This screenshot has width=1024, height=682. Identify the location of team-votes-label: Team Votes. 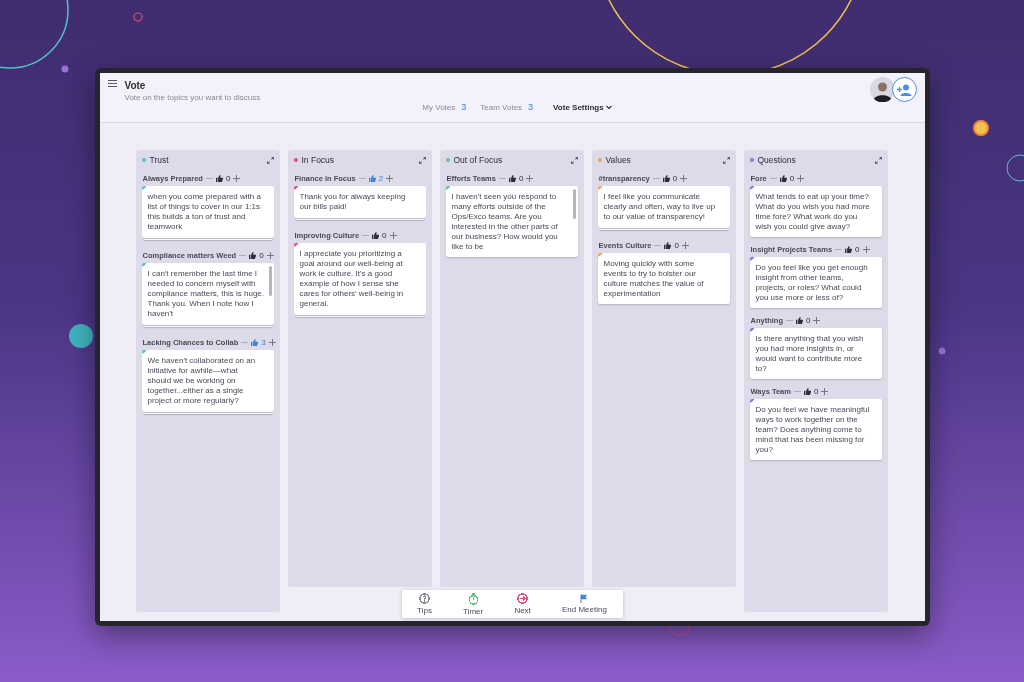
(501, 107).